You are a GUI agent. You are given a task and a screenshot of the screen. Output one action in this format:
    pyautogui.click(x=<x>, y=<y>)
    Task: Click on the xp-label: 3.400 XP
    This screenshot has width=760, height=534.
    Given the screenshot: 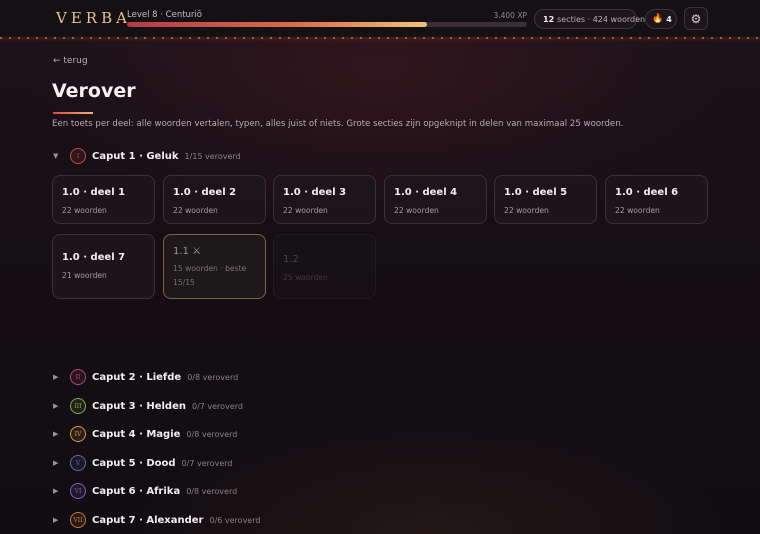 What is the action you would take?
    pyautogui.click(x=510, y=15)
    